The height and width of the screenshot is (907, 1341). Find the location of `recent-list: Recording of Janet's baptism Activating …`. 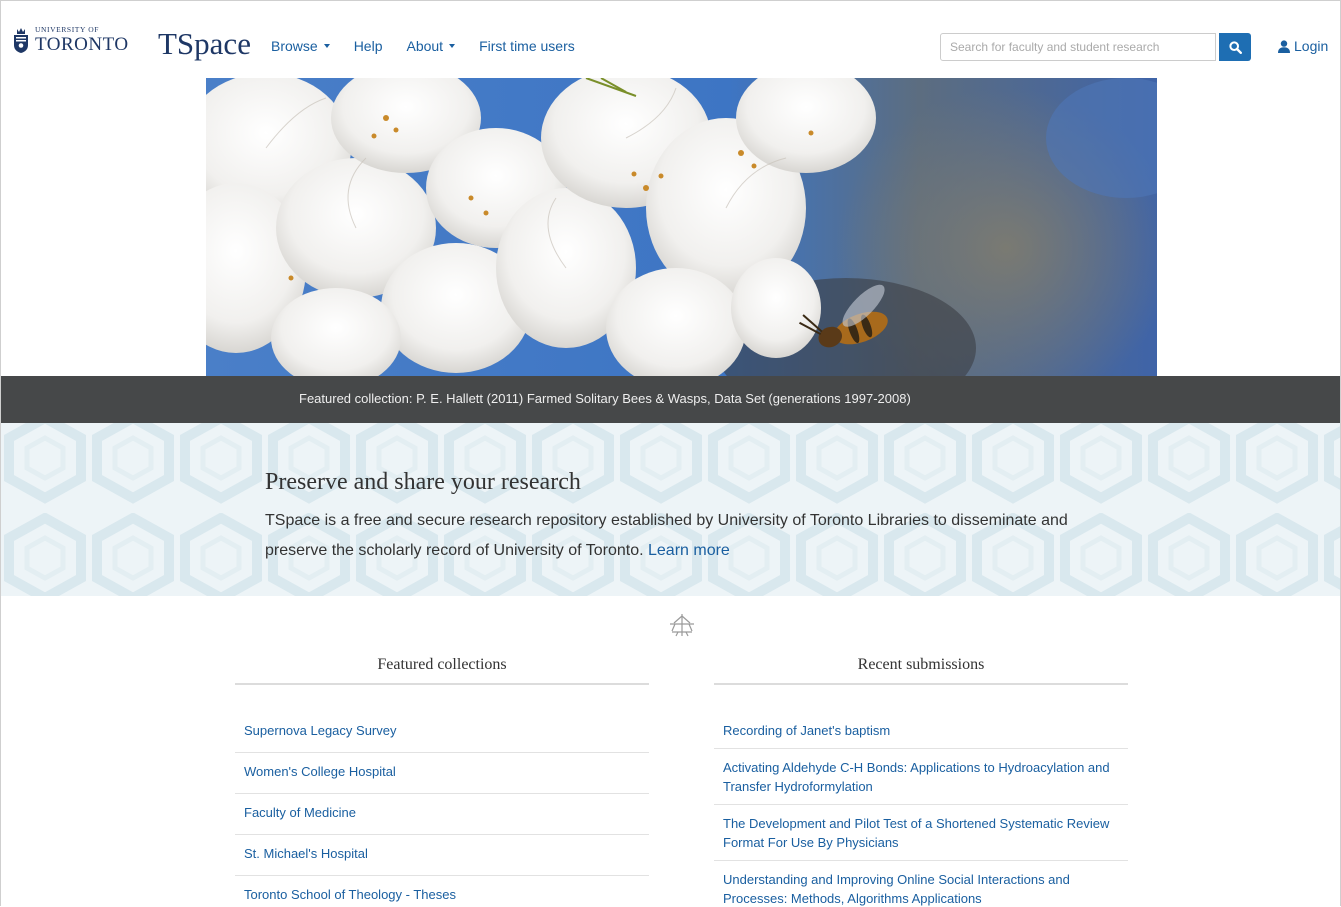

recent-list: Recording of Janet's baptism Activating … is located at coordinates (921, 809).